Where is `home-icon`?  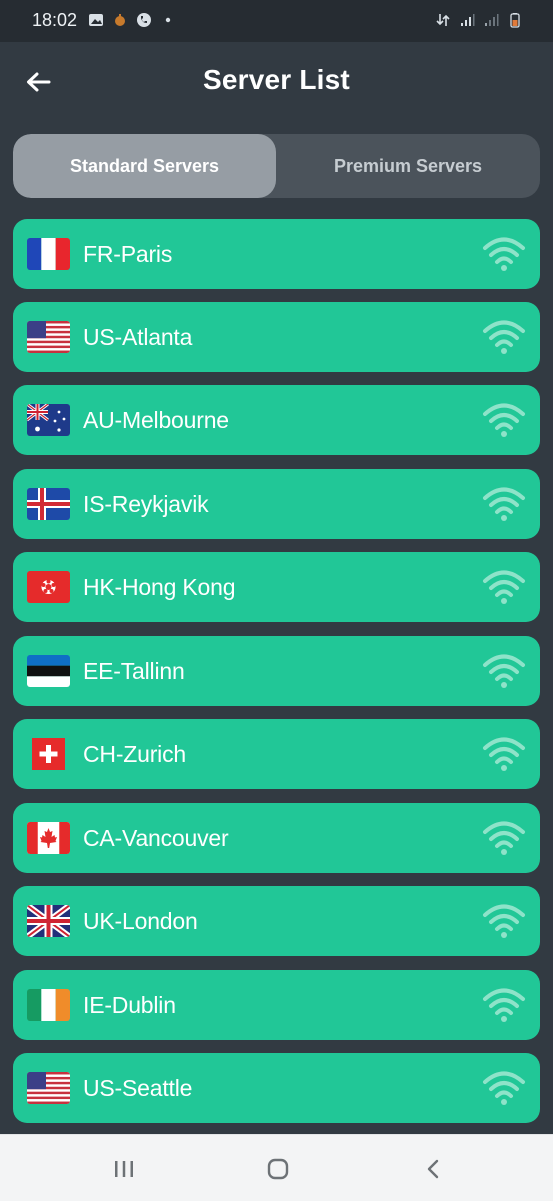 home-icon is located at coordinates (278, 1169).